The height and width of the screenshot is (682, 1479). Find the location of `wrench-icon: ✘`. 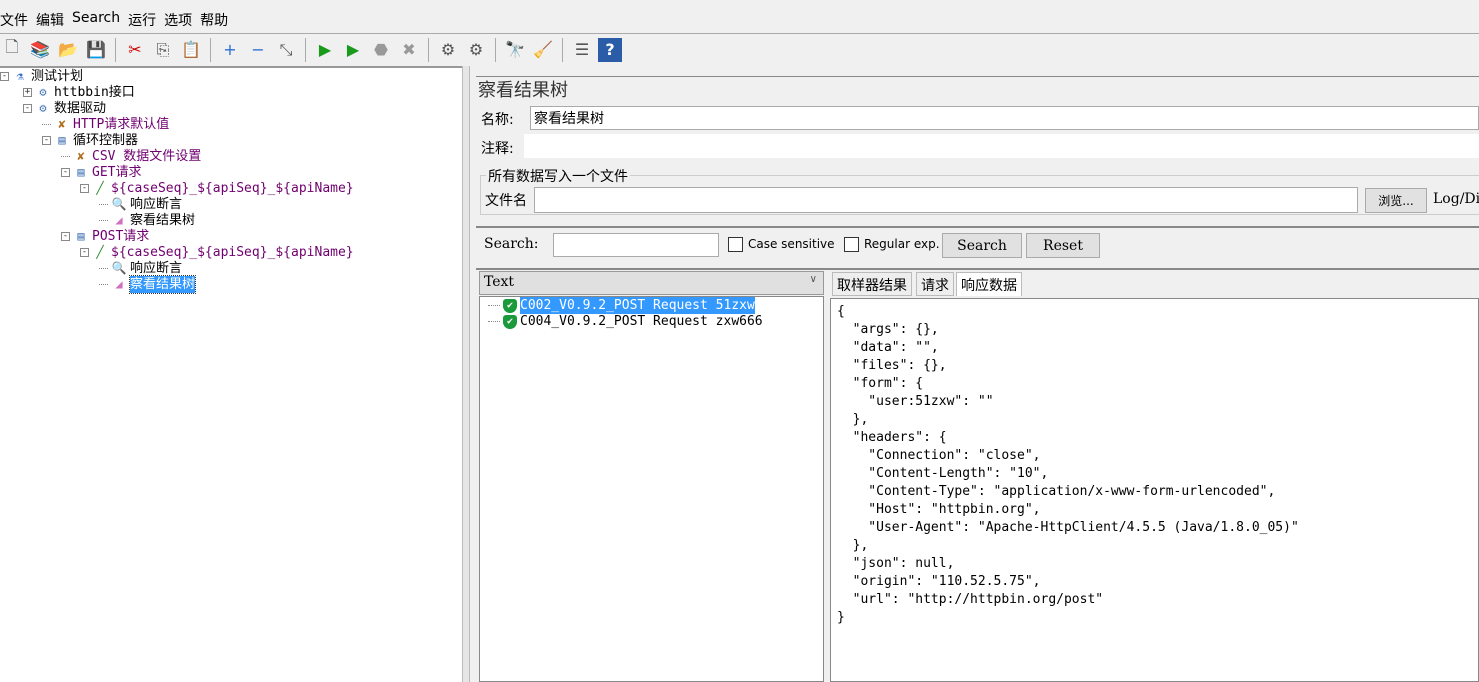

wrench-icon: ✘ is located at coordinates (62, 124).